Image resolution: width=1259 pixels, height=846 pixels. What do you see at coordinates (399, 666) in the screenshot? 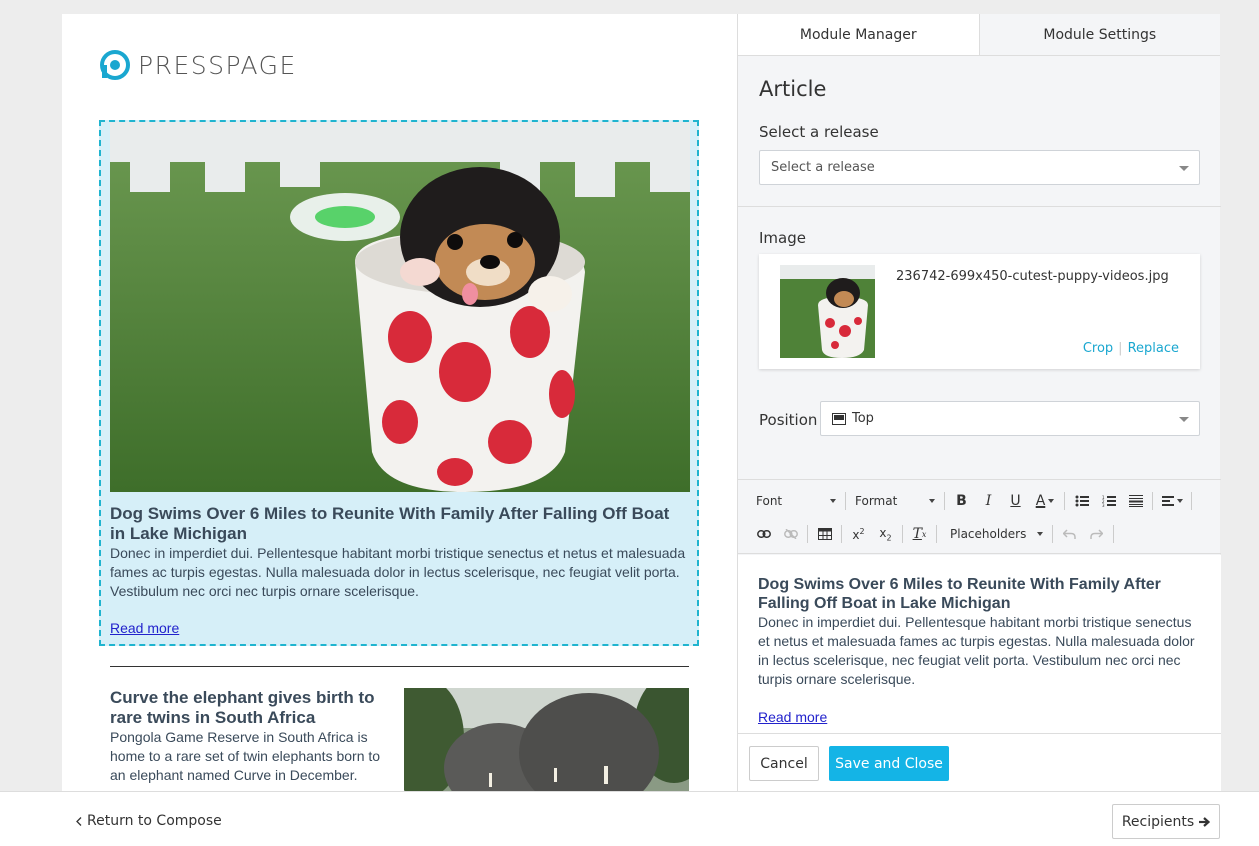
I see `article-divider` at bounding box center [399, 666].